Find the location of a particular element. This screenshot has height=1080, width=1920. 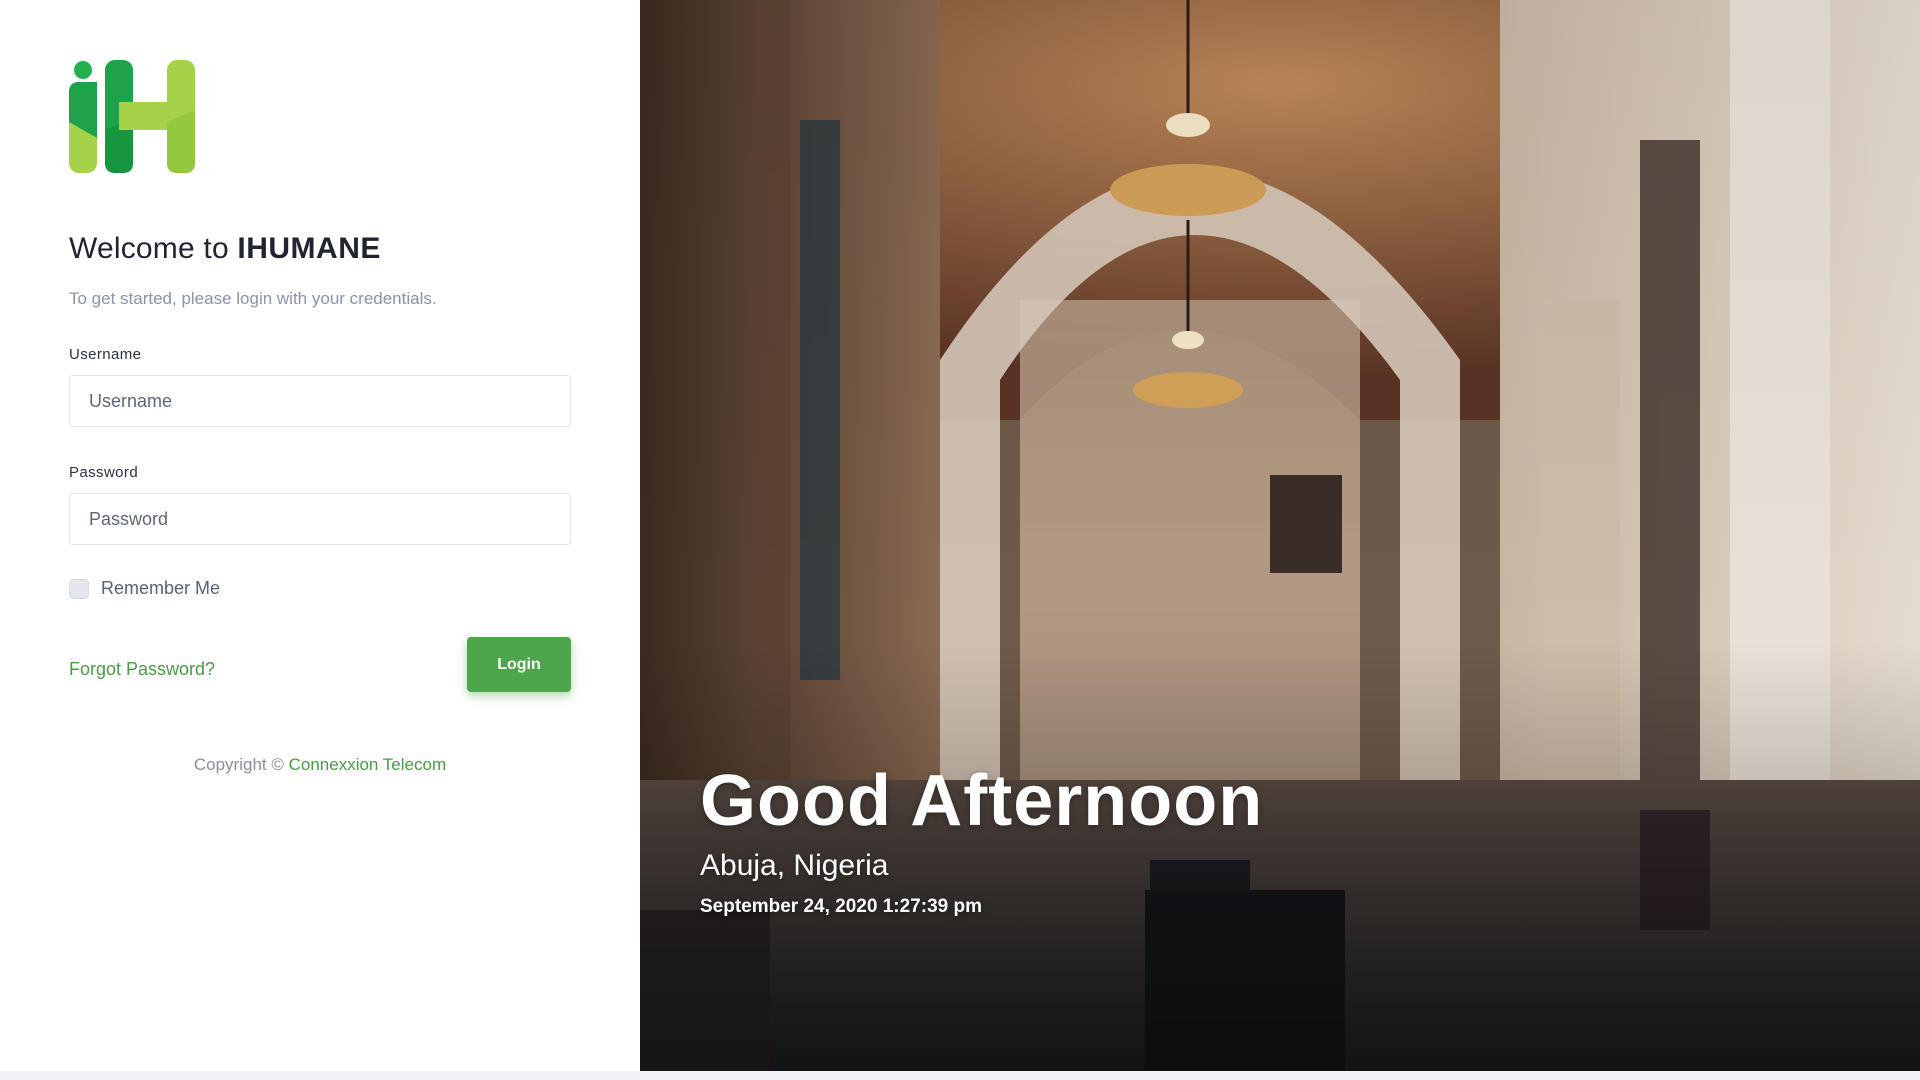

ihumane-logo-icon is located at coordinates (132, 116).